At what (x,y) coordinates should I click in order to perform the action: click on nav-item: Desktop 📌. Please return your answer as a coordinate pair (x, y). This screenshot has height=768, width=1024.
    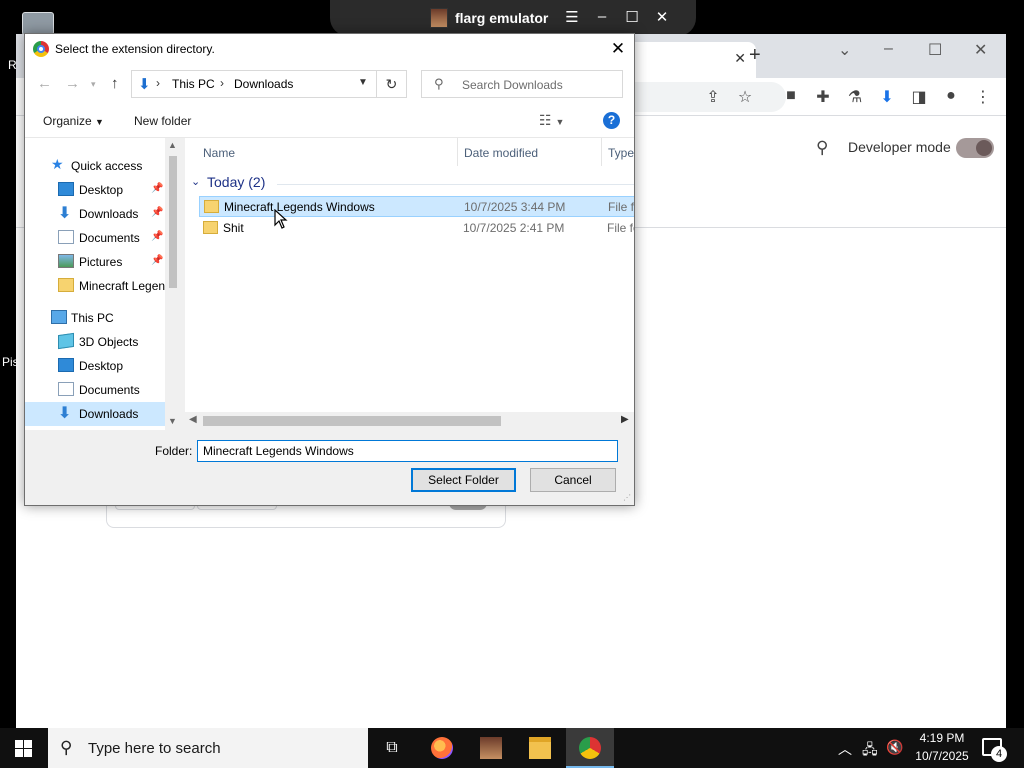
    Looking at the image, I should click on (103, 190).